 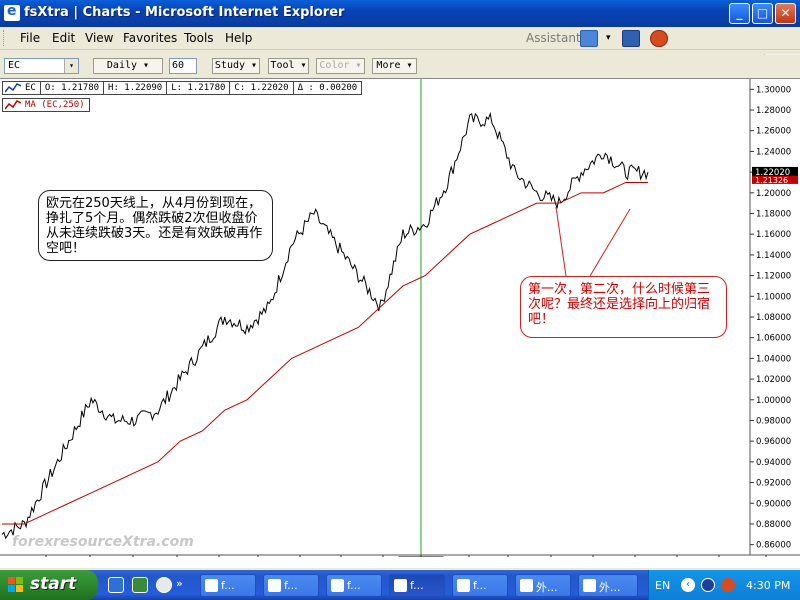 I want to click on tool-button: Tool ▾, so click(x=288, y=66).